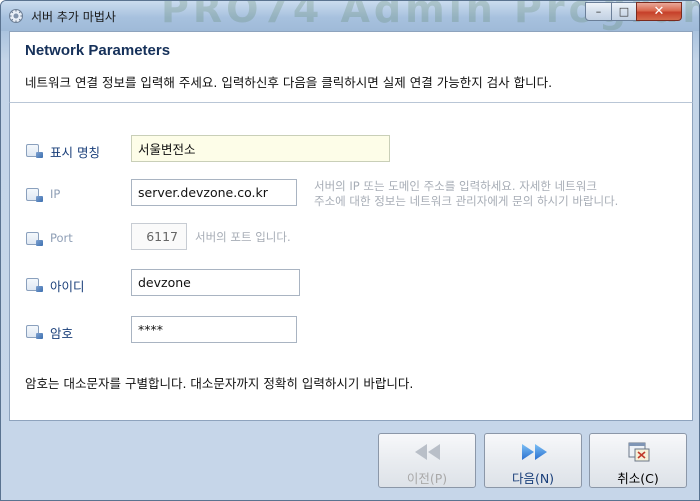 This screenshot has height=501, width=700. I want to click on ip-input, so click(214, 192).